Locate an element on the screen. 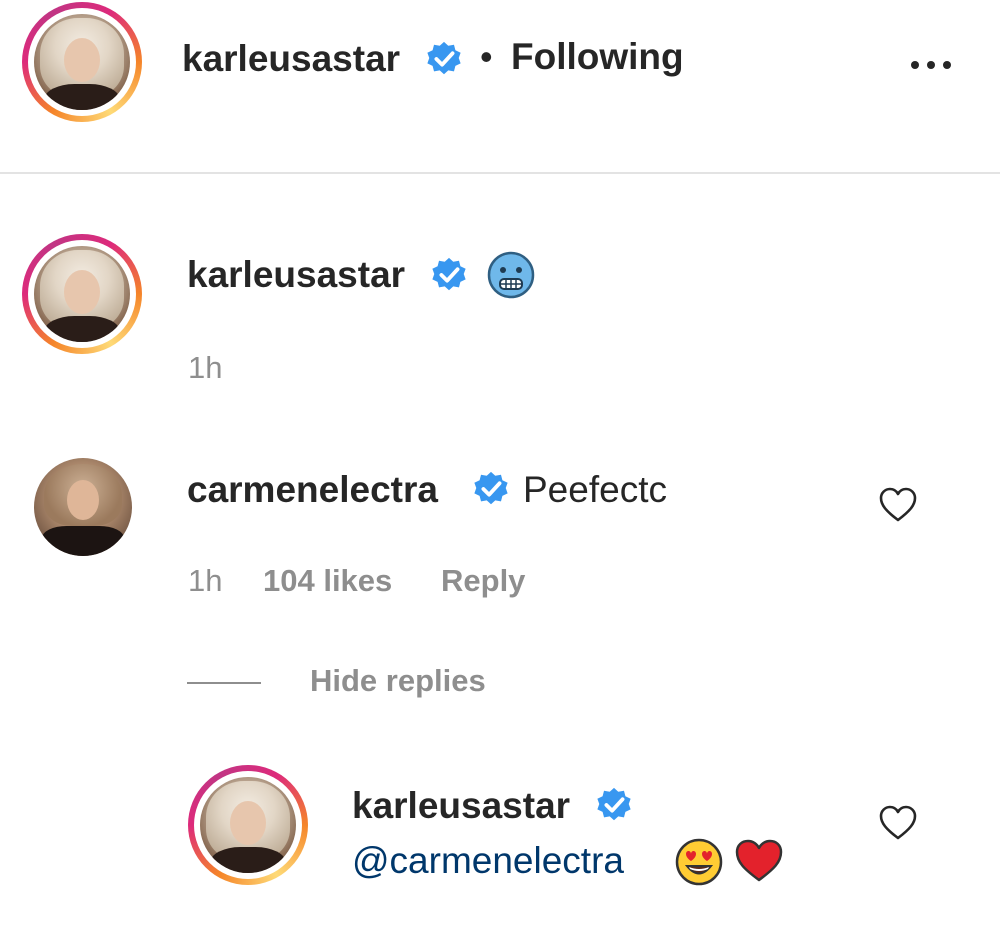 The width and height of the screenshot is (1000, 935). reply-mention-link: @carmenelectra is located at coordinates (488, 861).